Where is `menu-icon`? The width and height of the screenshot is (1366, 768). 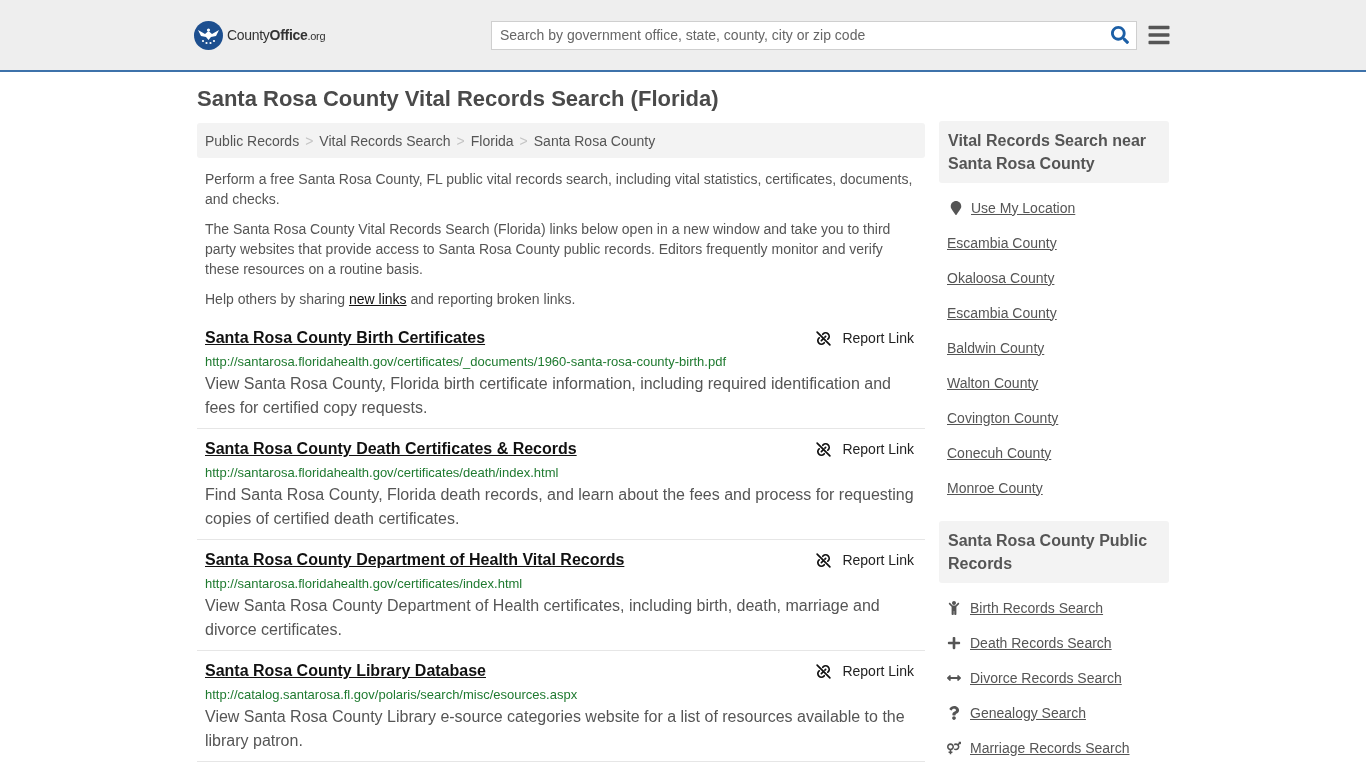
menu-icon is located at coordinates (1159, 35).